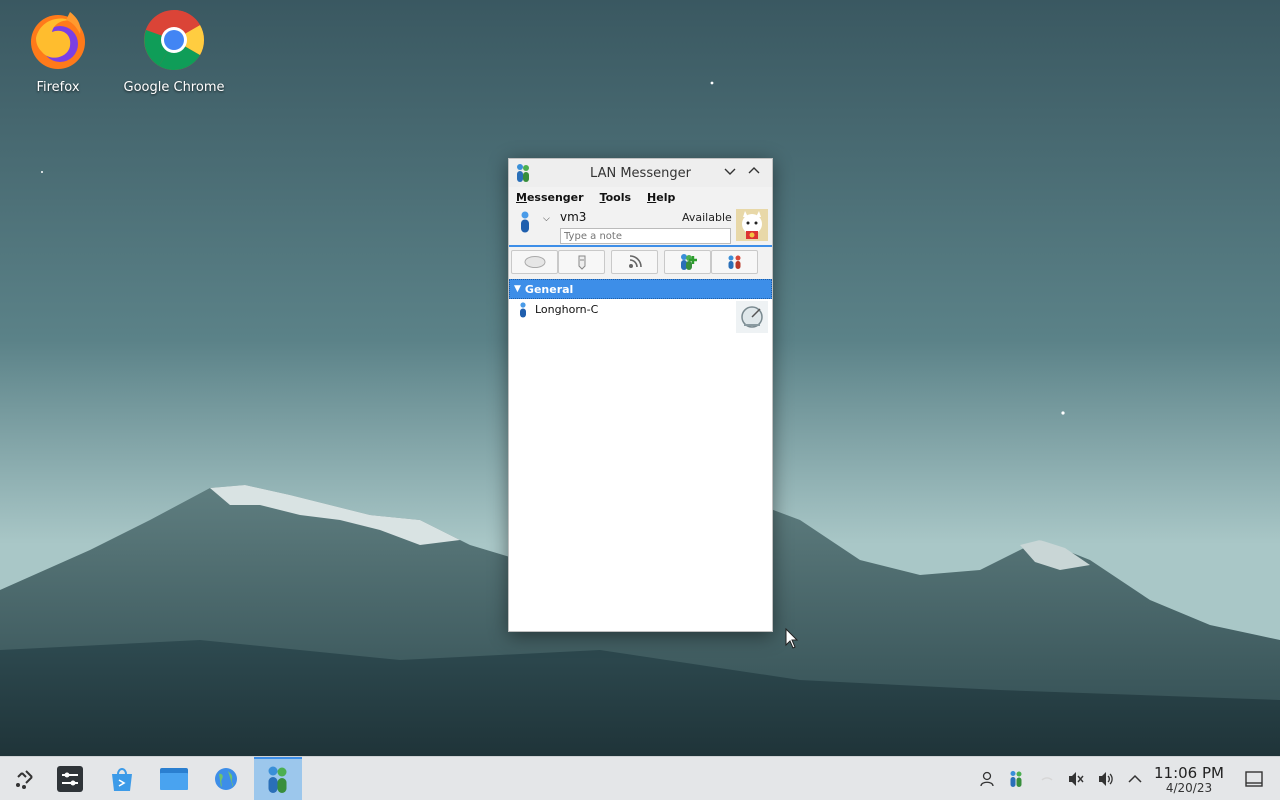  I want to click on volume-icon, so click(1106, 779).